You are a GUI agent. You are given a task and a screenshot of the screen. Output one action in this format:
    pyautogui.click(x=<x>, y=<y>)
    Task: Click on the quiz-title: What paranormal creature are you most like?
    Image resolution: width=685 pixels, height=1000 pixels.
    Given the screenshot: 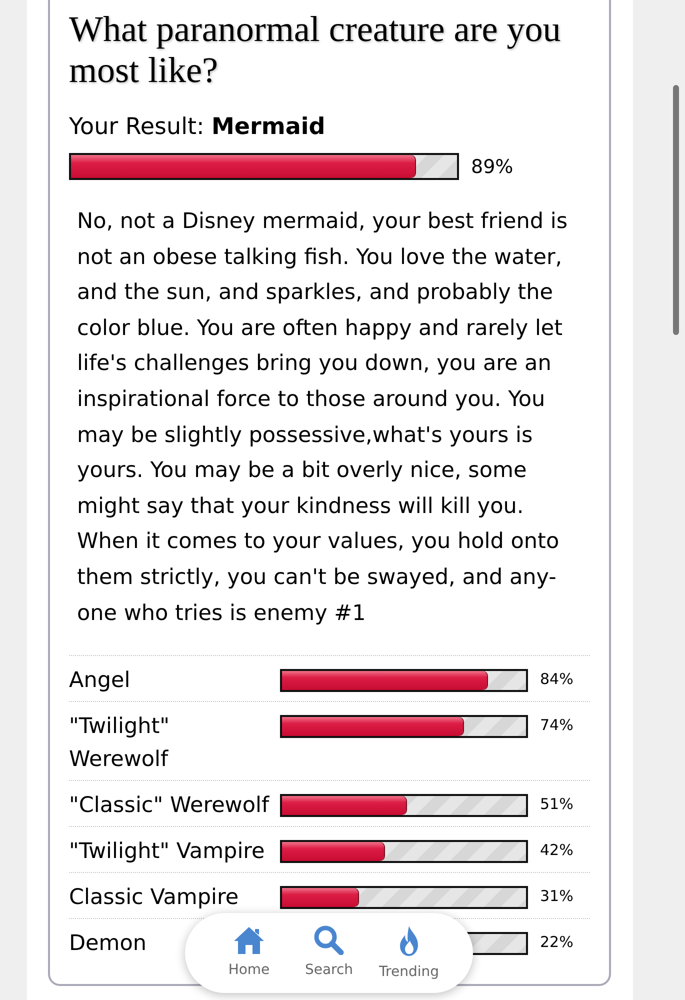 What is the action you would take?
    pyautogui.click(x=315, y=49)
    